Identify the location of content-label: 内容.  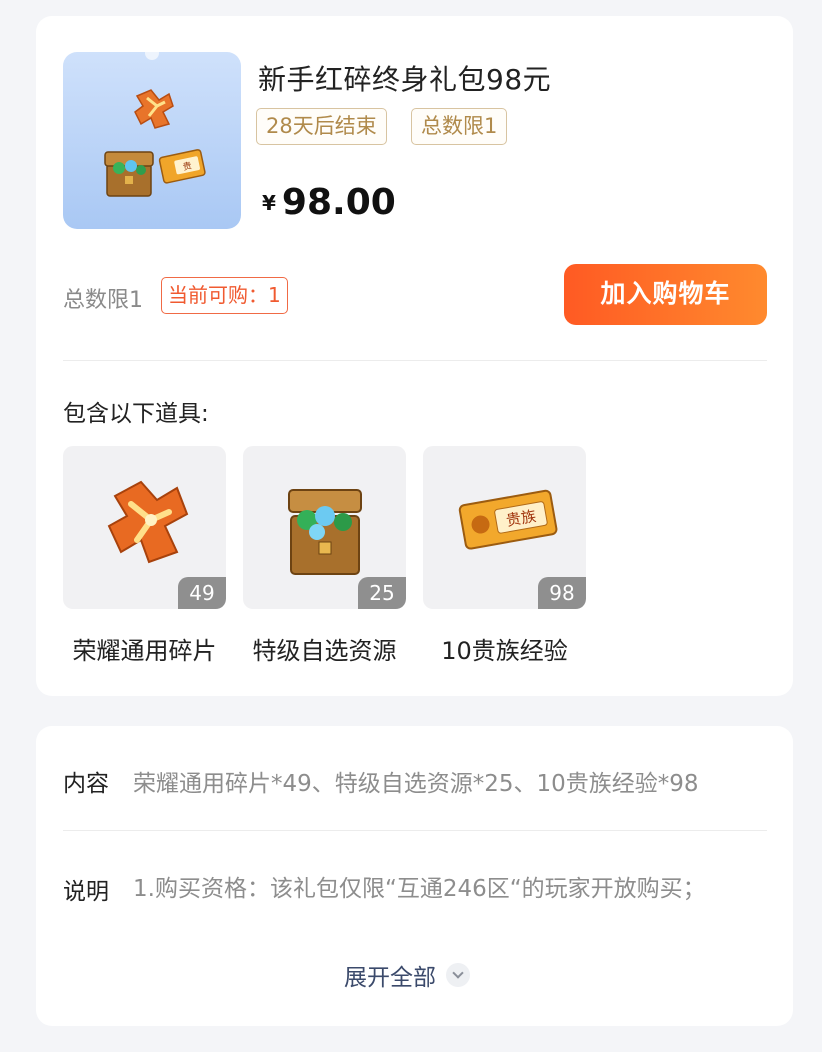
(86, 784).